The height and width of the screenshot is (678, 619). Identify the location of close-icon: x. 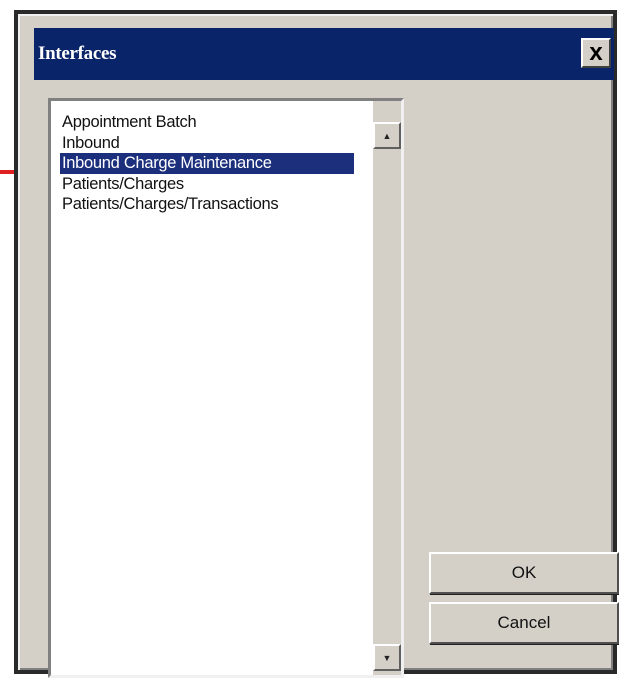
(596, 52).